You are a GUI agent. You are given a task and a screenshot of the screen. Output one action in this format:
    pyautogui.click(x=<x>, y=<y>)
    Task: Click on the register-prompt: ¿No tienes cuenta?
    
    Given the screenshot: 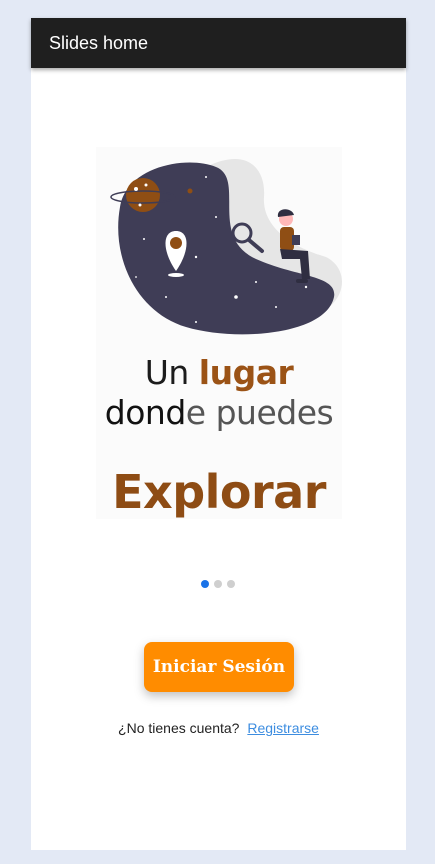 What is the action you would take?
    pyautogui.click(x=179, y=728)
    